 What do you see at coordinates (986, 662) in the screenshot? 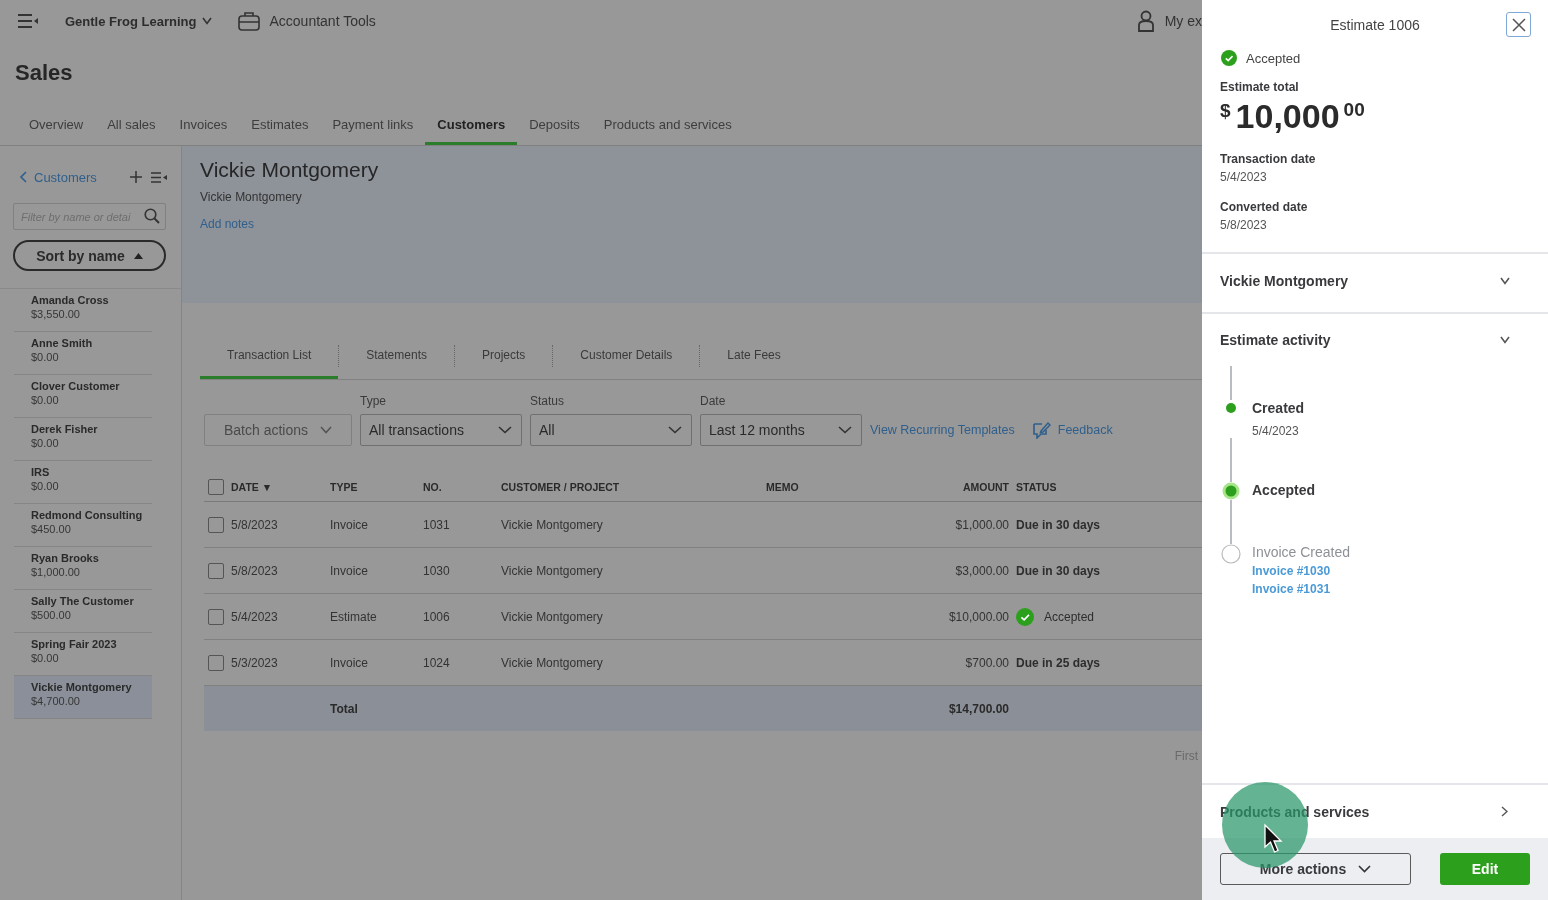
I see `table-cell-text: $700.00` at bounding box center [986, 662].